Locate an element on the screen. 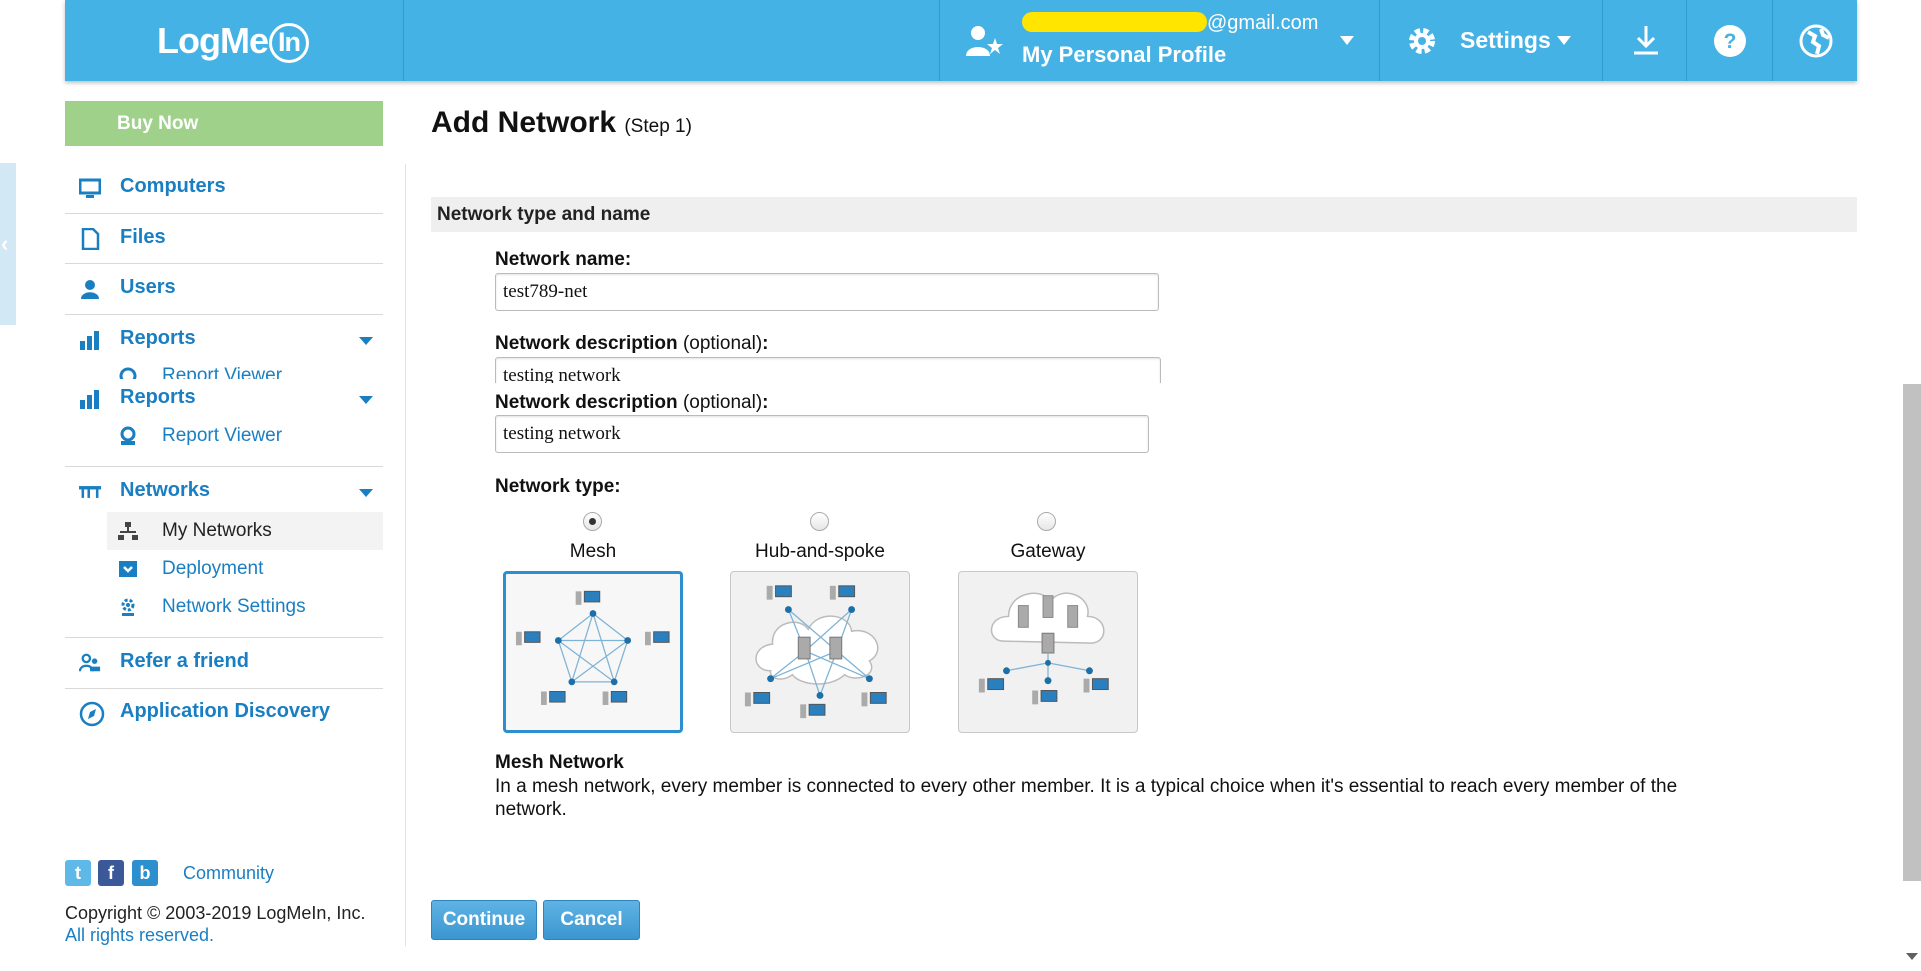 Image resolution: width=1921 pixels, height=971 pixels. settings-menu: Settings is located at coordinates (1490, 40).